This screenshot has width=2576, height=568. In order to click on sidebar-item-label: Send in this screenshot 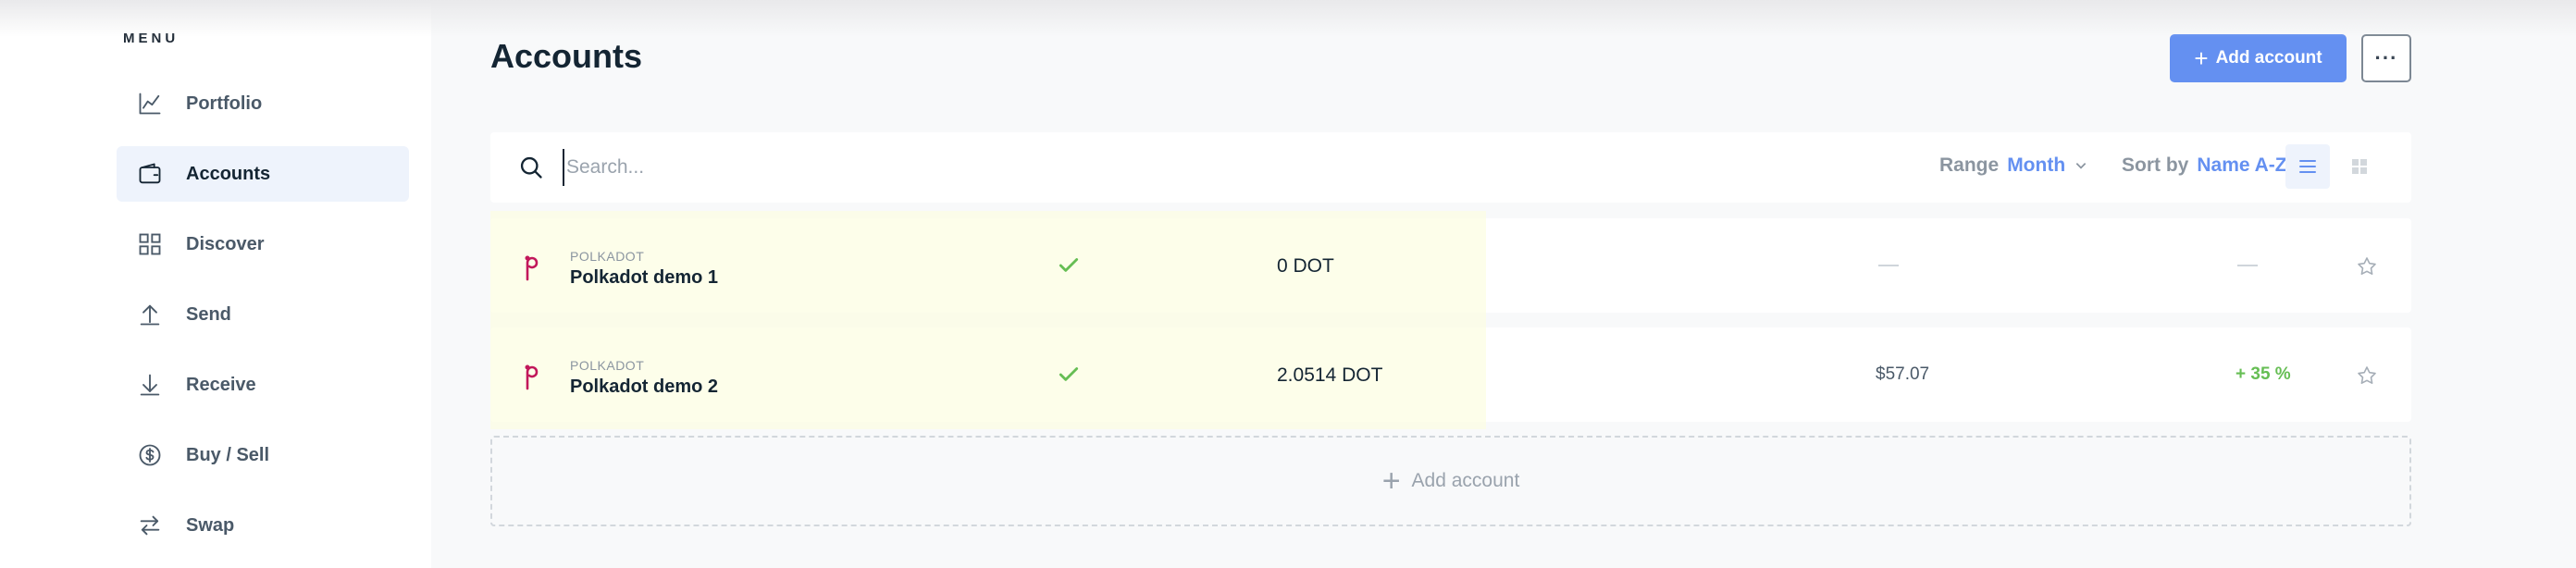, I will do `click(208, 314)`.